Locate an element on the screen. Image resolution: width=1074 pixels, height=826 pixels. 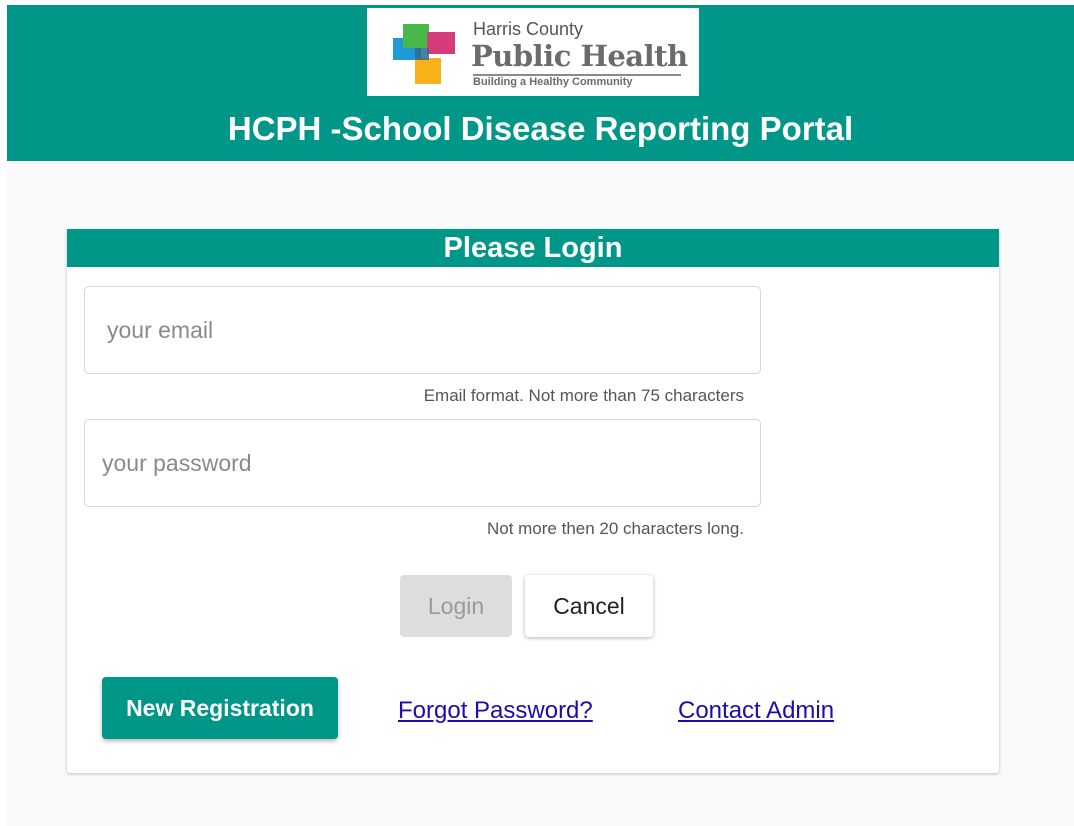
logo-mark-icon is located at coordinates (424, 54).